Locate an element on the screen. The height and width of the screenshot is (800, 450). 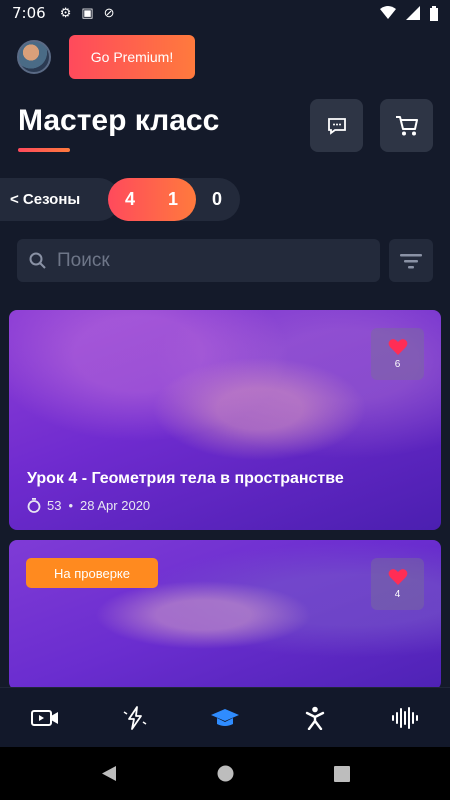
avatar is located at coordinates (34, 57).